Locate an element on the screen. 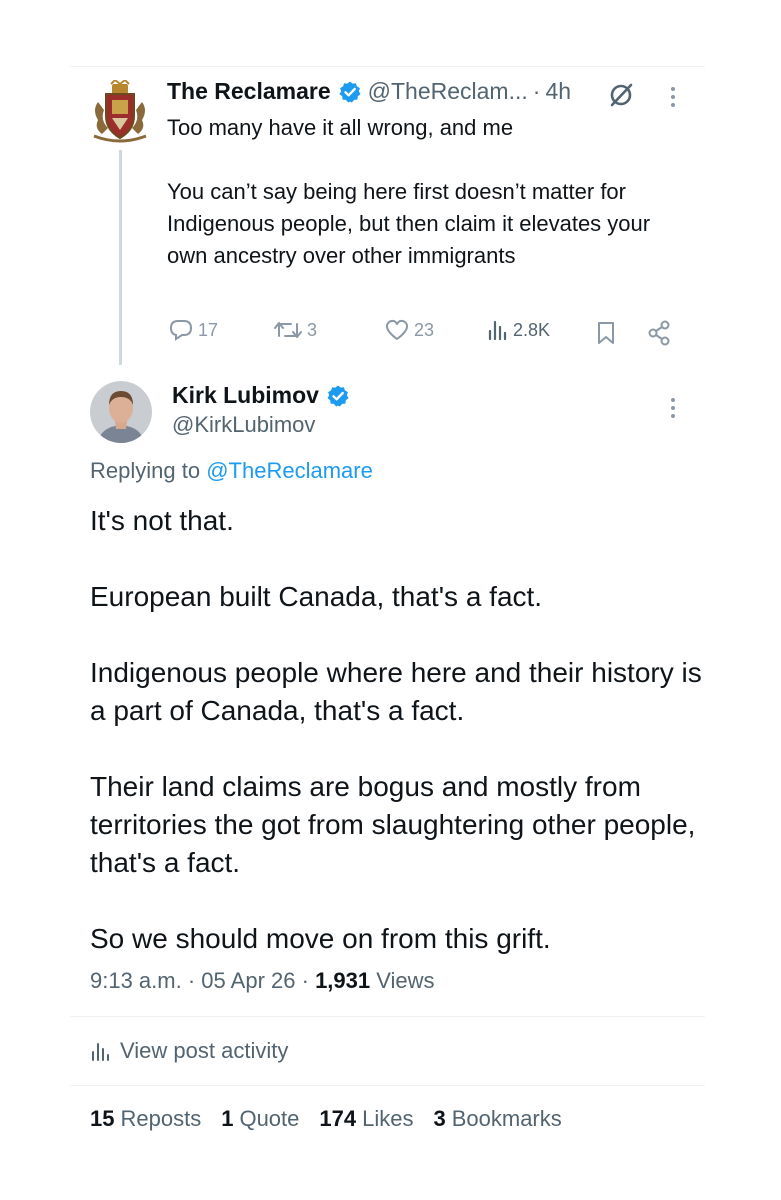  replying-to: Replying to @TheReclamare is located at coordinates (231, 471).